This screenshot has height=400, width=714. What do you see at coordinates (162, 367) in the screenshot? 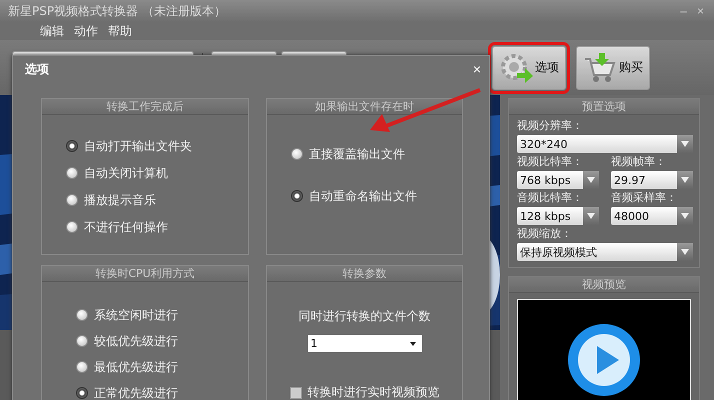
I see `radio-option: 最低优先级进行` at bounding box center [162, 367].